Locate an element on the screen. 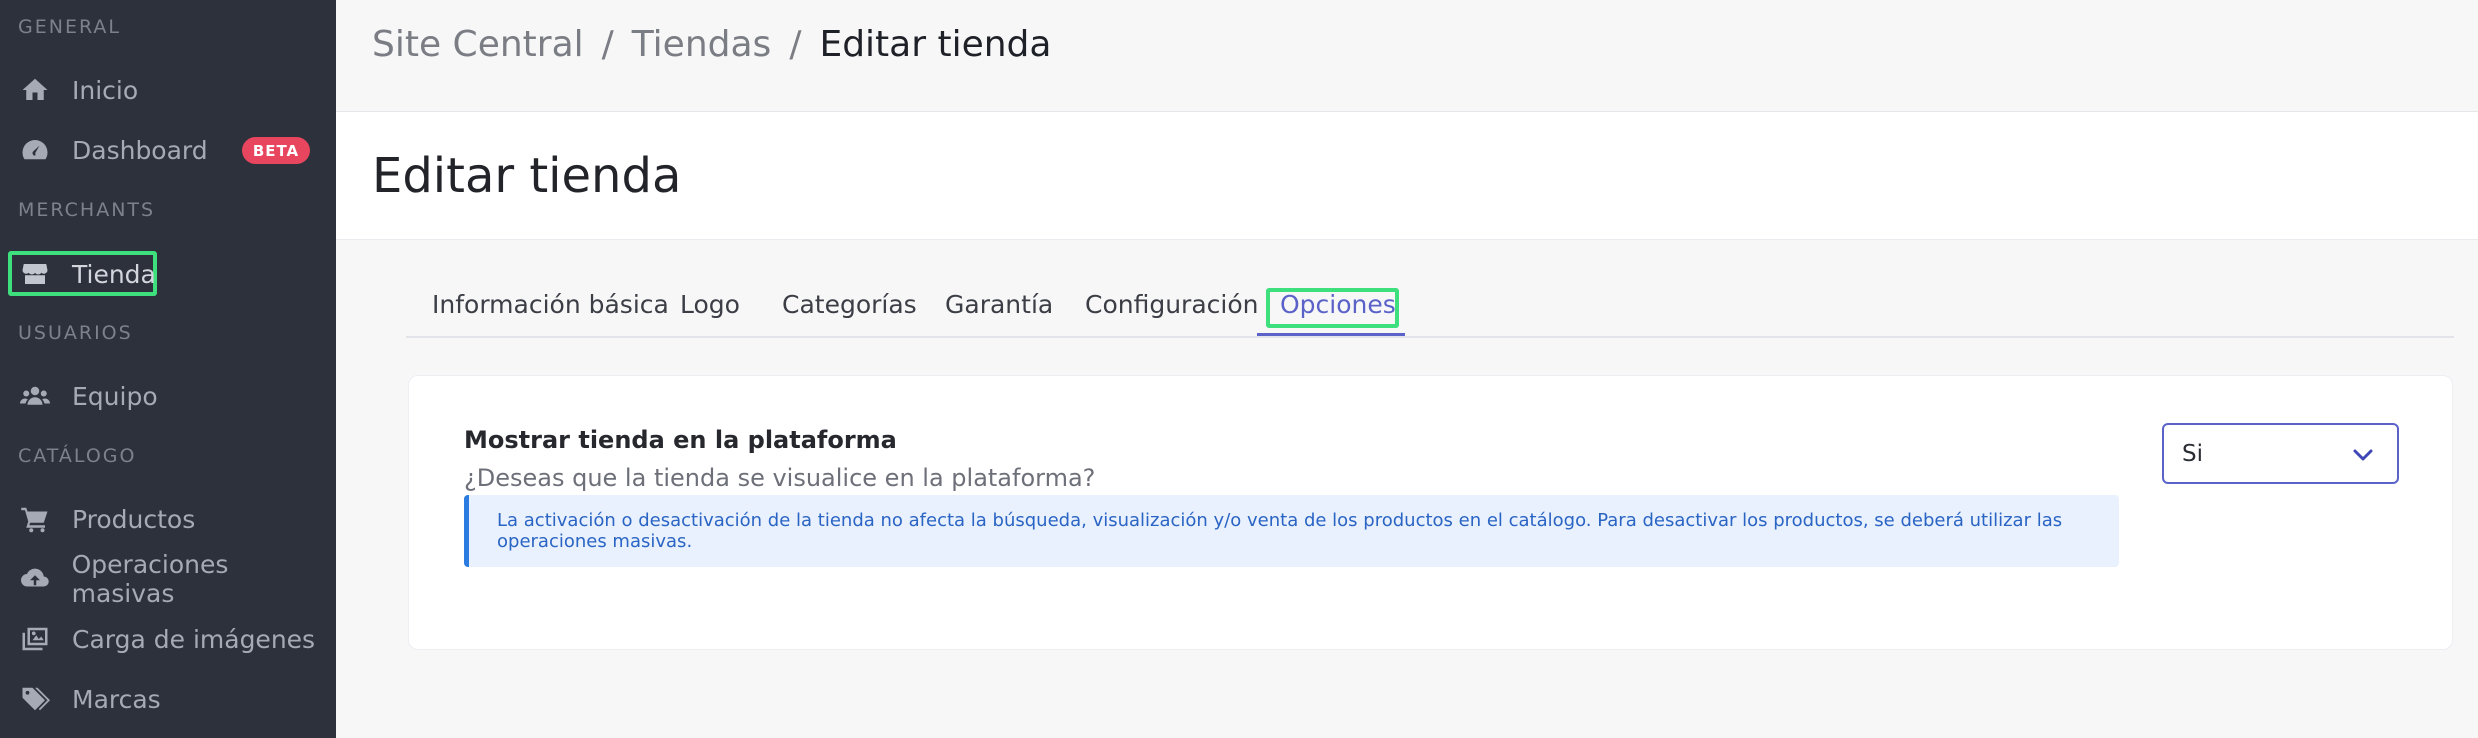 The width and height of the screenshot is (2478, 738). images-icon is located at coordinates (35, 639).